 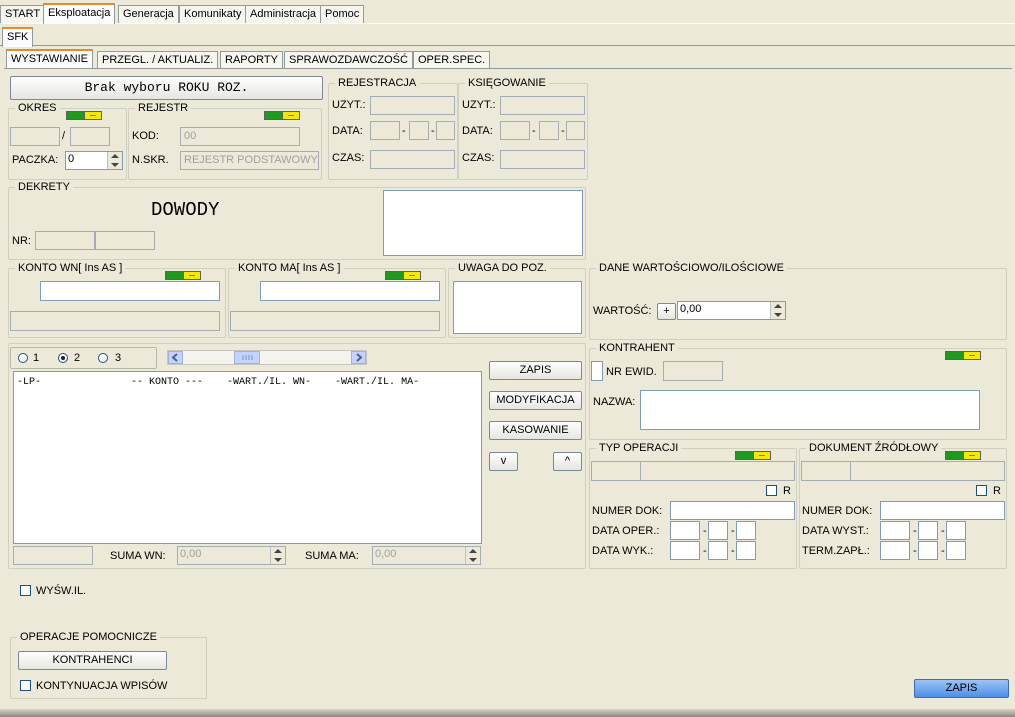 I want to click on tab-przegl-aktualiz: PRZEGL. / AKTUALIZ., so click(x=158, y=60).